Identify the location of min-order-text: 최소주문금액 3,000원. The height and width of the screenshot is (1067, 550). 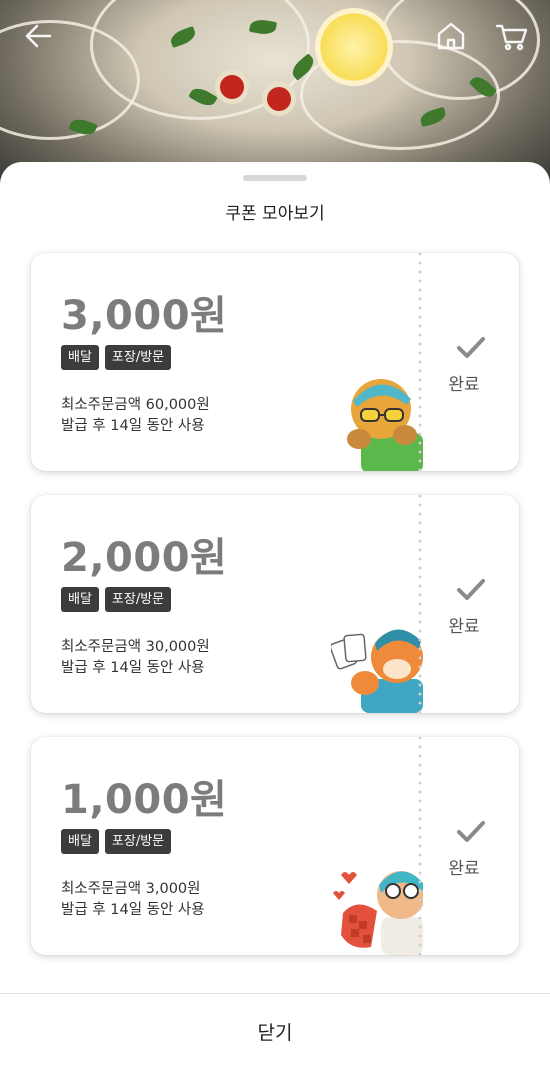
(131, 889).